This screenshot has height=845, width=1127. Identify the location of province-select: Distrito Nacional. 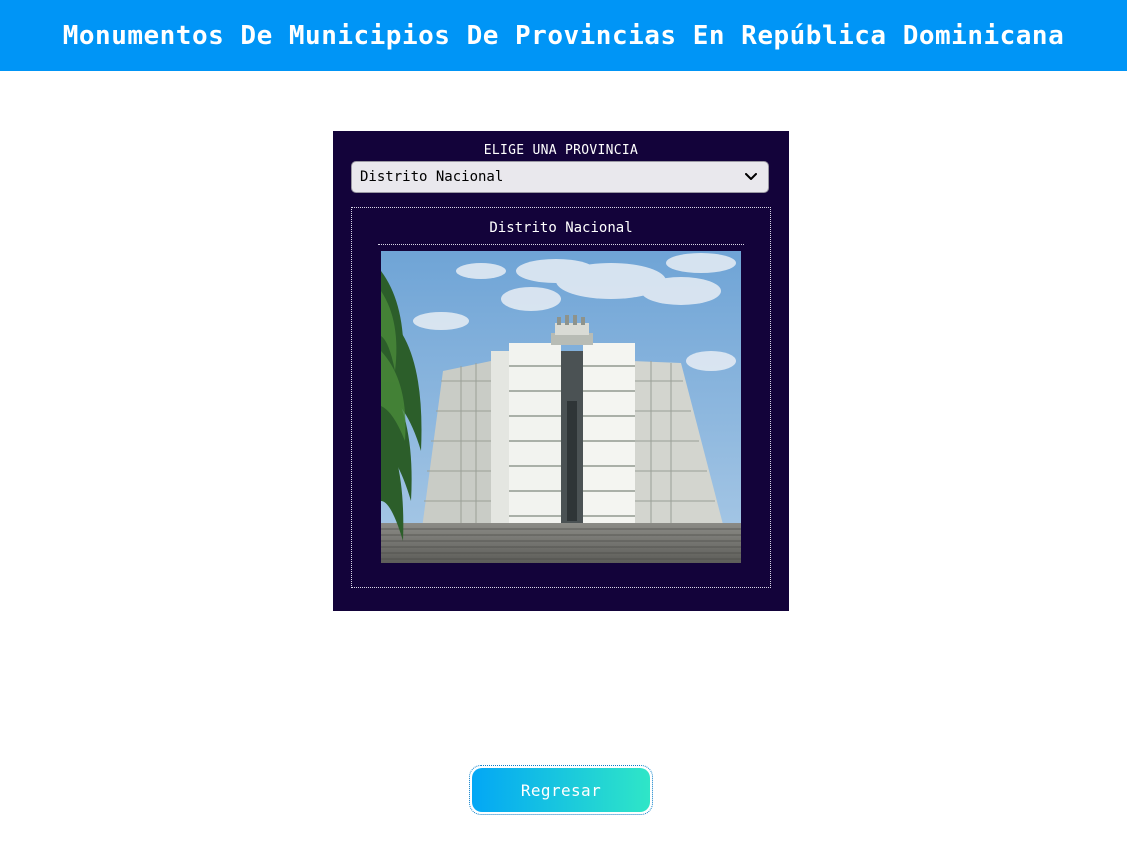
(560, 177).